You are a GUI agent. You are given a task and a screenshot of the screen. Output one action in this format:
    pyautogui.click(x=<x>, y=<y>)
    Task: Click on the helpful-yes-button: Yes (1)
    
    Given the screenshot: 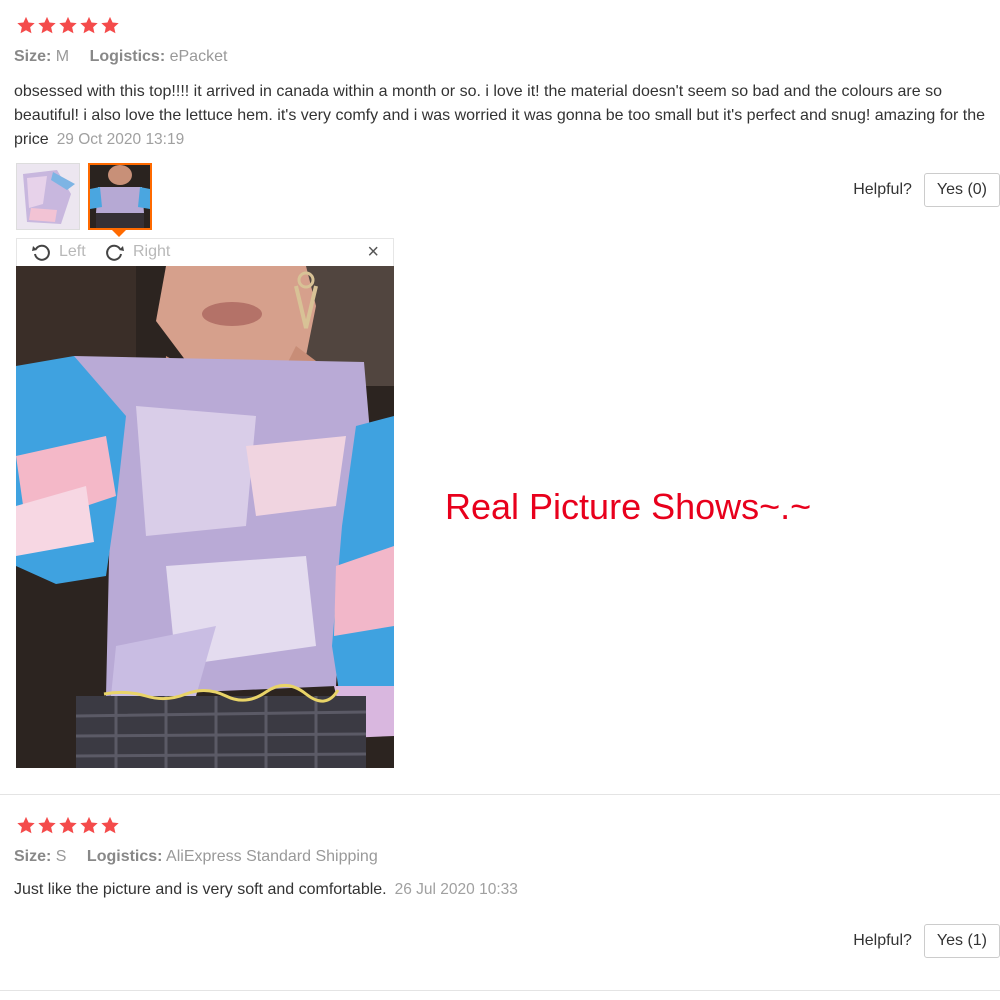 What is the action you would take?
    pyautogui.click(x=961, y=941)
    